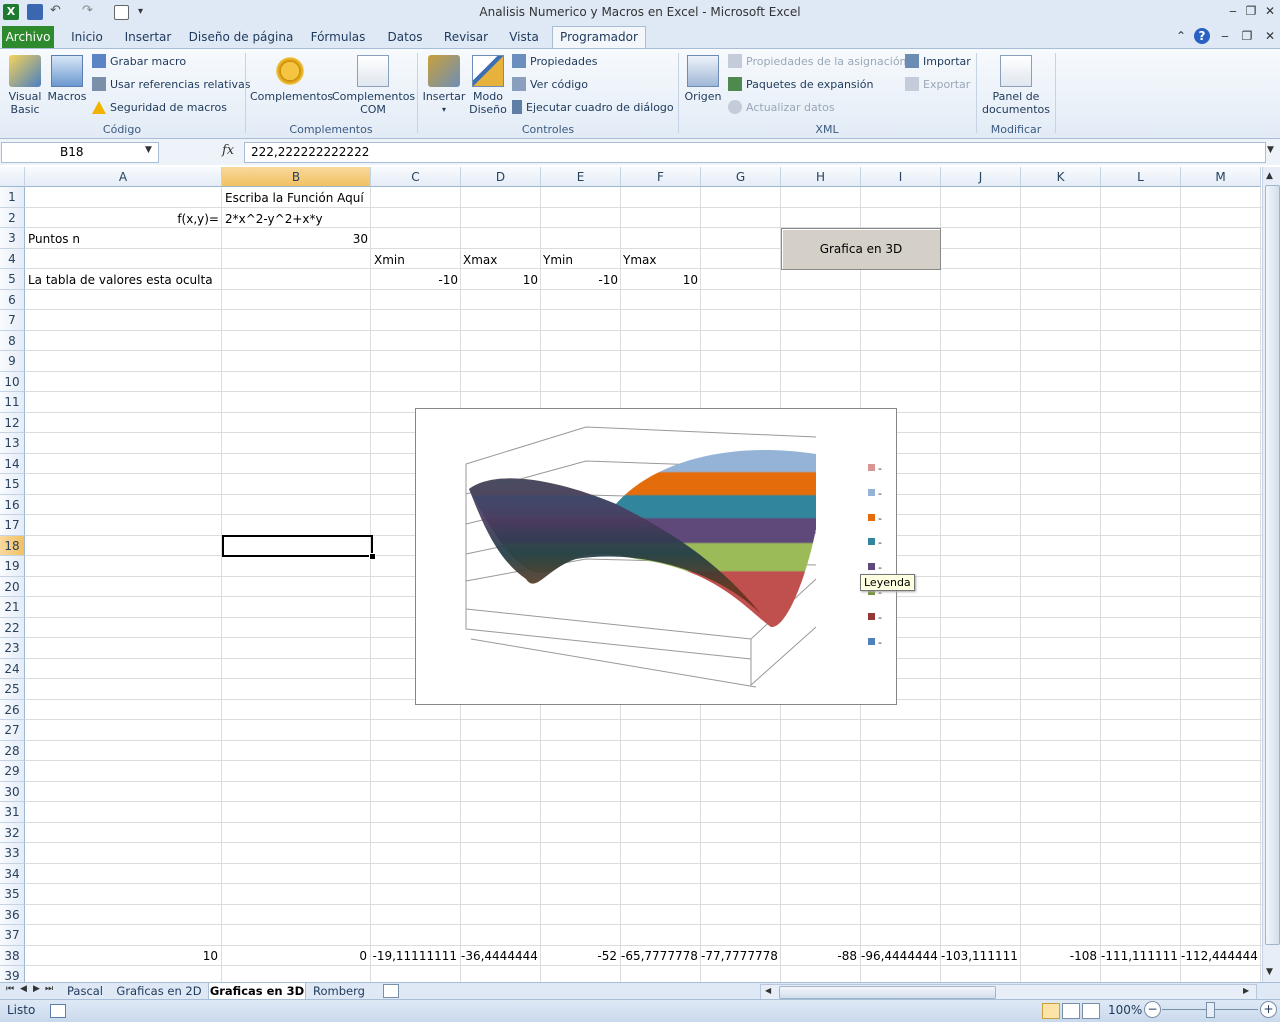 The image size is (1280, 1022). I want to click on exportar-button: Exportar, so click(937, 85).